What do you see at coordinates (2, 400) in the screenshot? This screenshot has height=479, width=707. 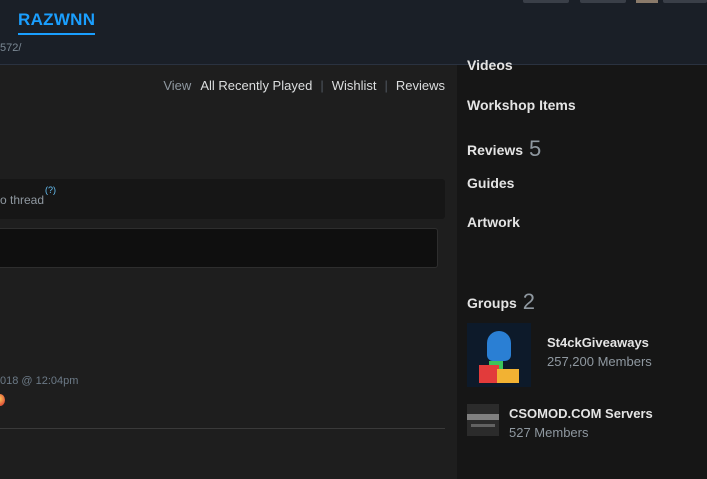 I see `emoticon-icon` at bounding box center [2, 400].